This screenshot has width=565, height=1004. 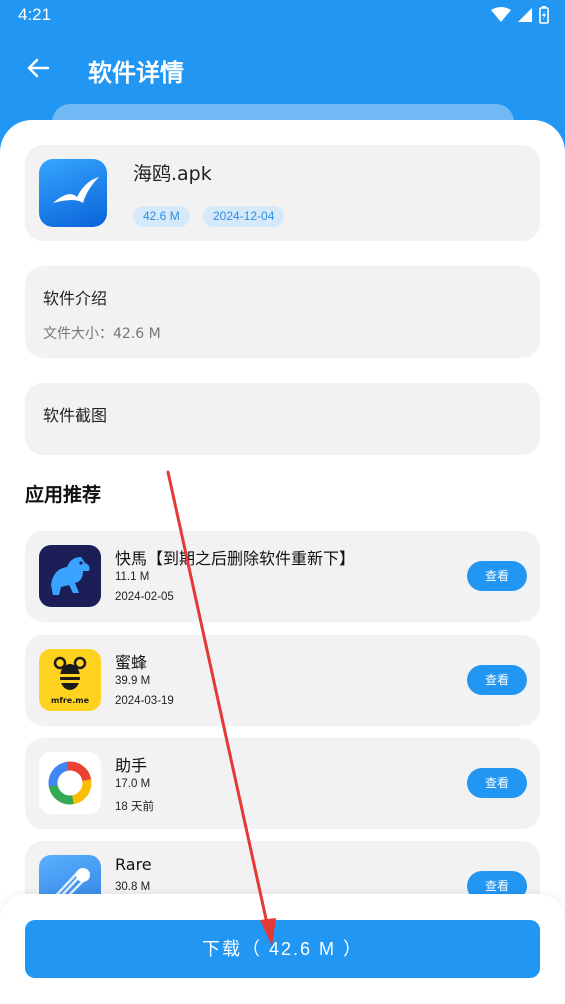 I want to click on wifi-icon, so click(x=501, y=14).